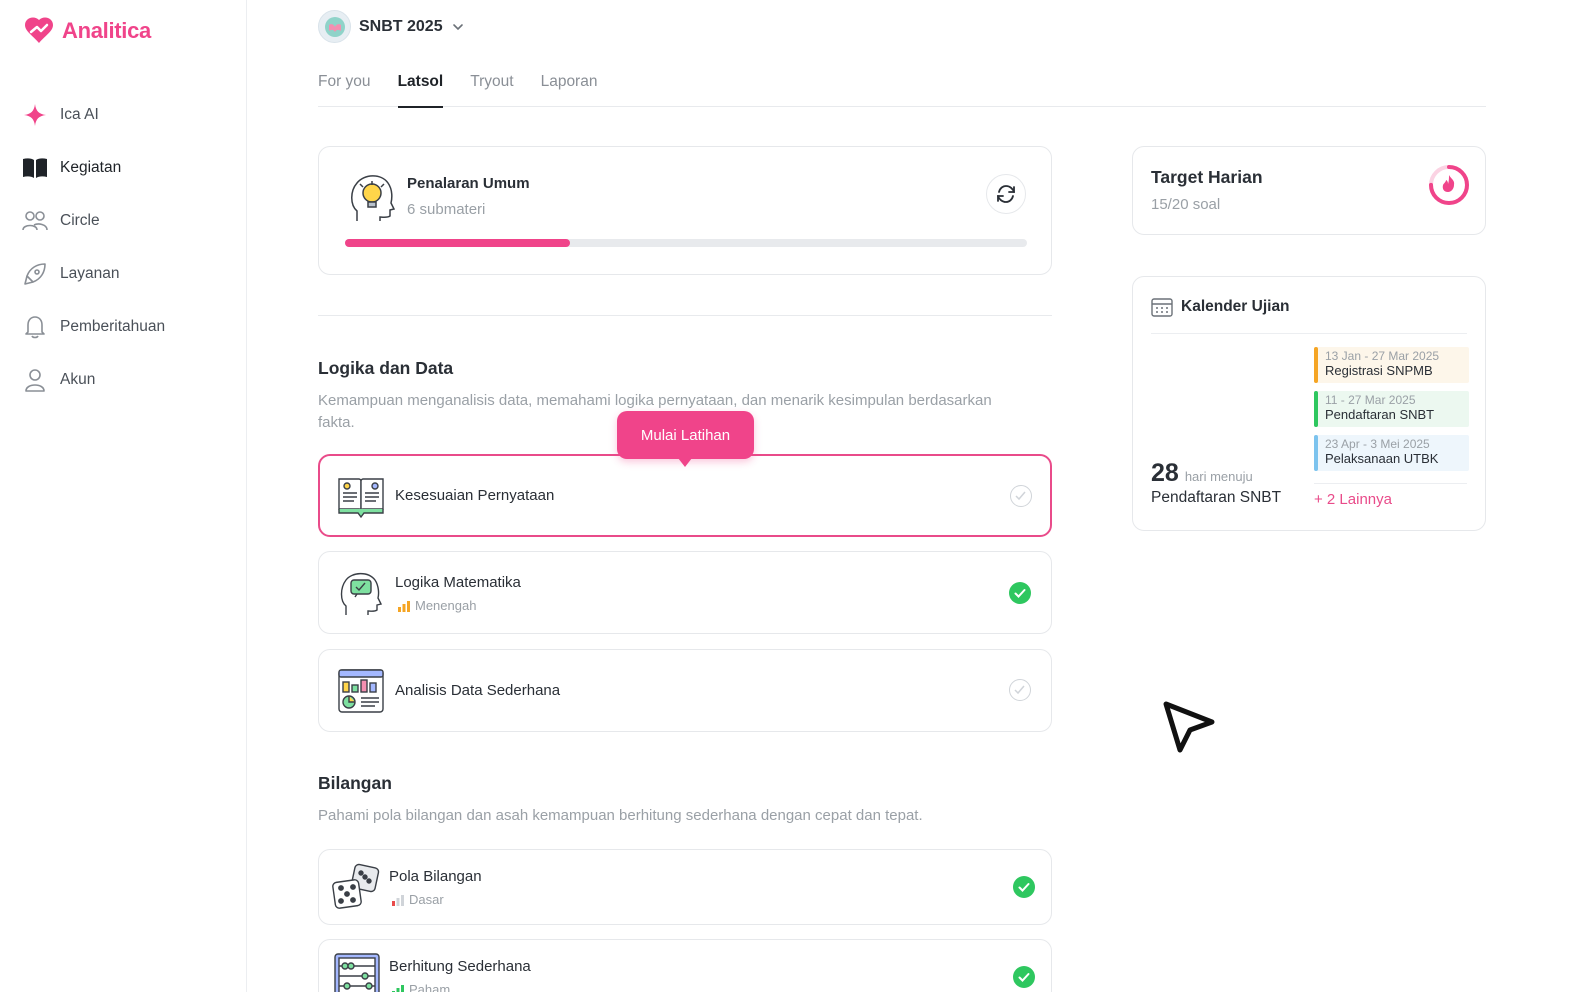 The image size is (1584, 992). I want to click on tooltip-label: Mulai Latihan, so click(685, 435).